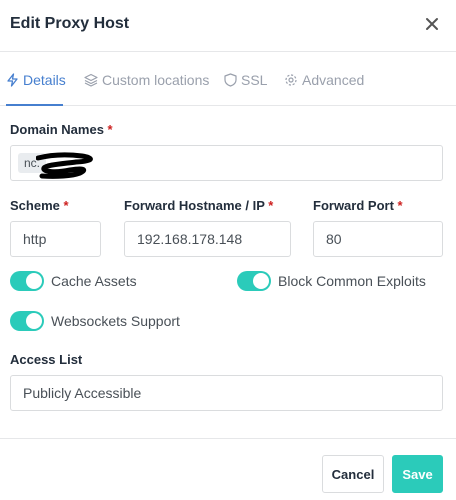 Image resolution: width=456 pixels, height=500 pixels. I want to click on websockets-support-toggle, so click(27, 321).